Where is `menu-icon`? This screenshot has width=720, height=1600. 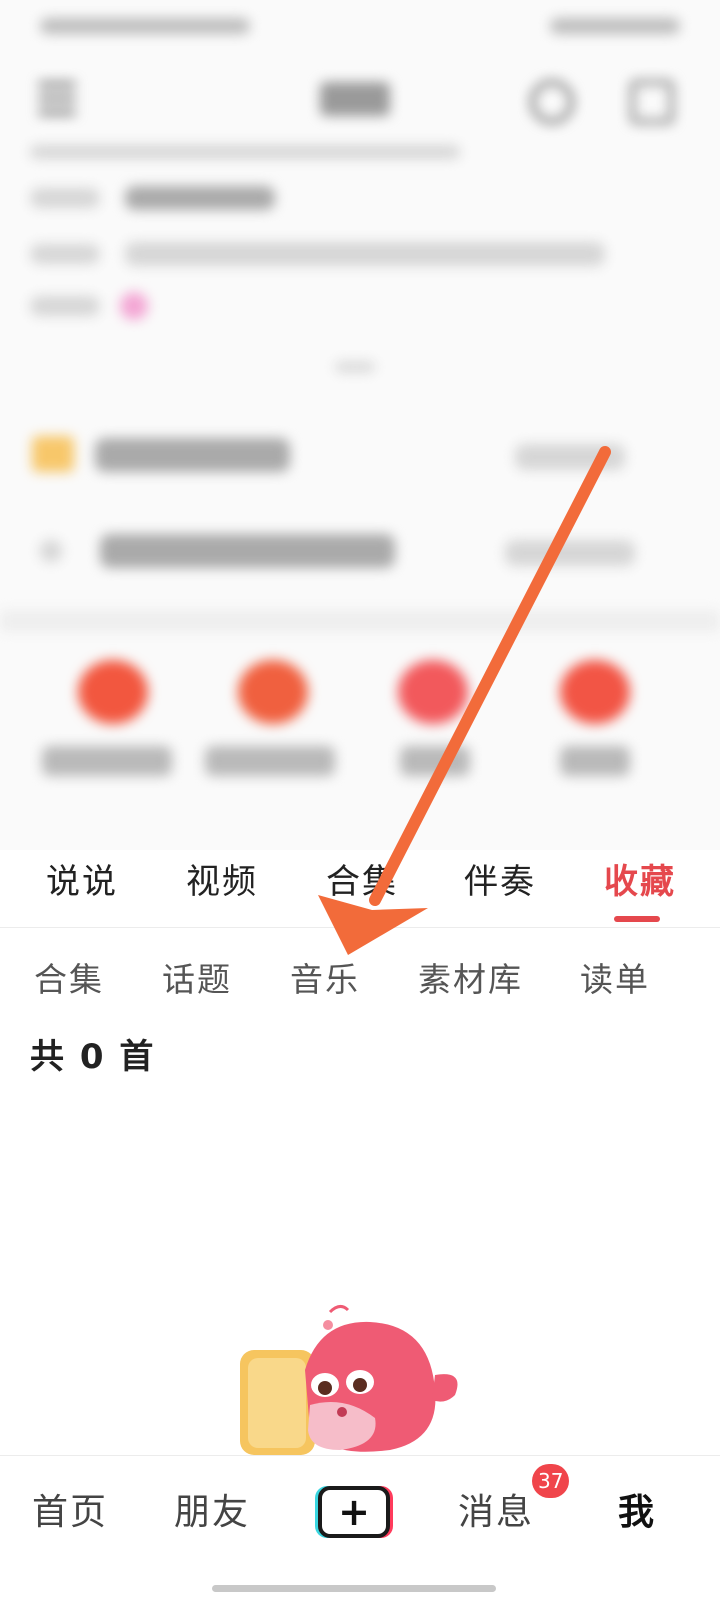 menu-icon is located at coordinates (57, 102).